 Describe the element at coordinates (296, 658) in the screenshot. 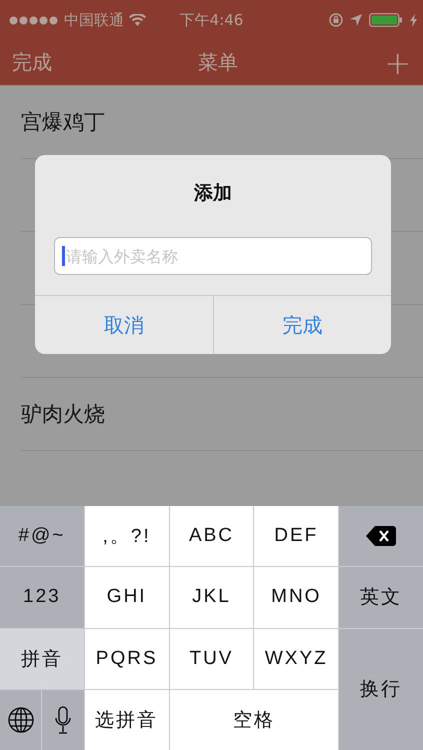

I see `keyboard-key: WXYZ` at that location.